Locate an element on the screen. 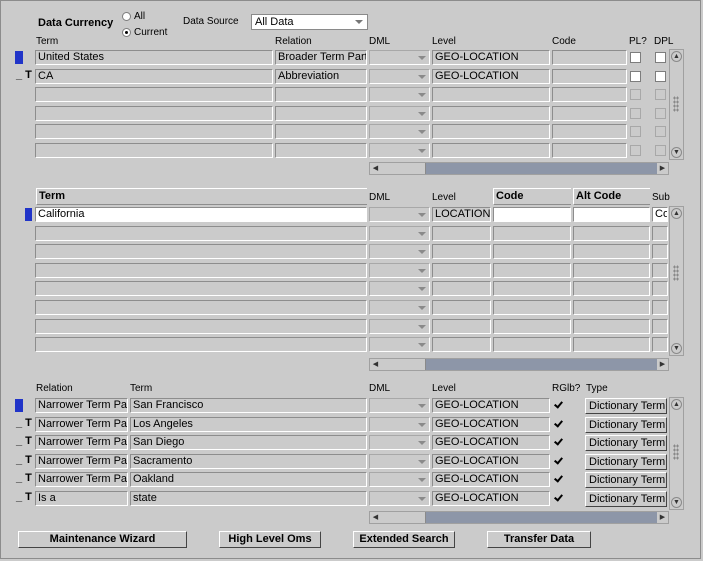 This screenshot has width=703, height=561. extended-search-button: Extended Search is located at coordinates (404, 539).